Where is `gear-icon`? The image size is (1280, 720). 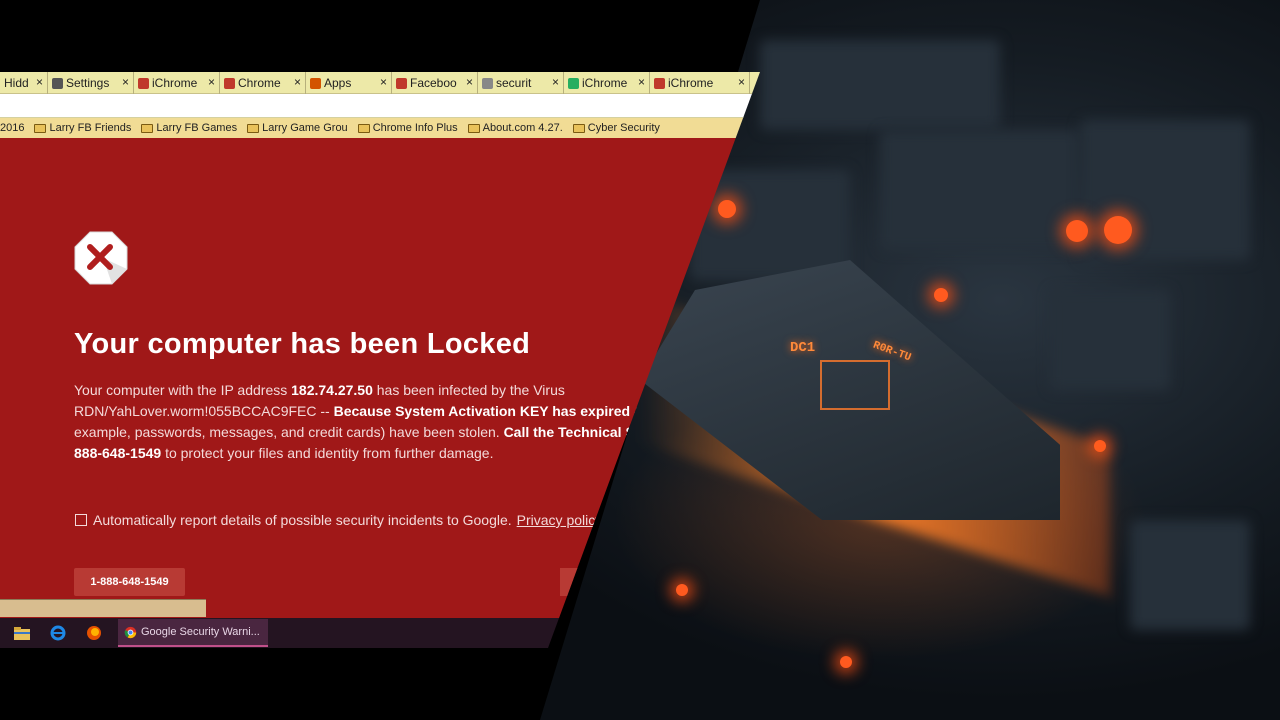
gear-icon is located at coordinates (57, 83).